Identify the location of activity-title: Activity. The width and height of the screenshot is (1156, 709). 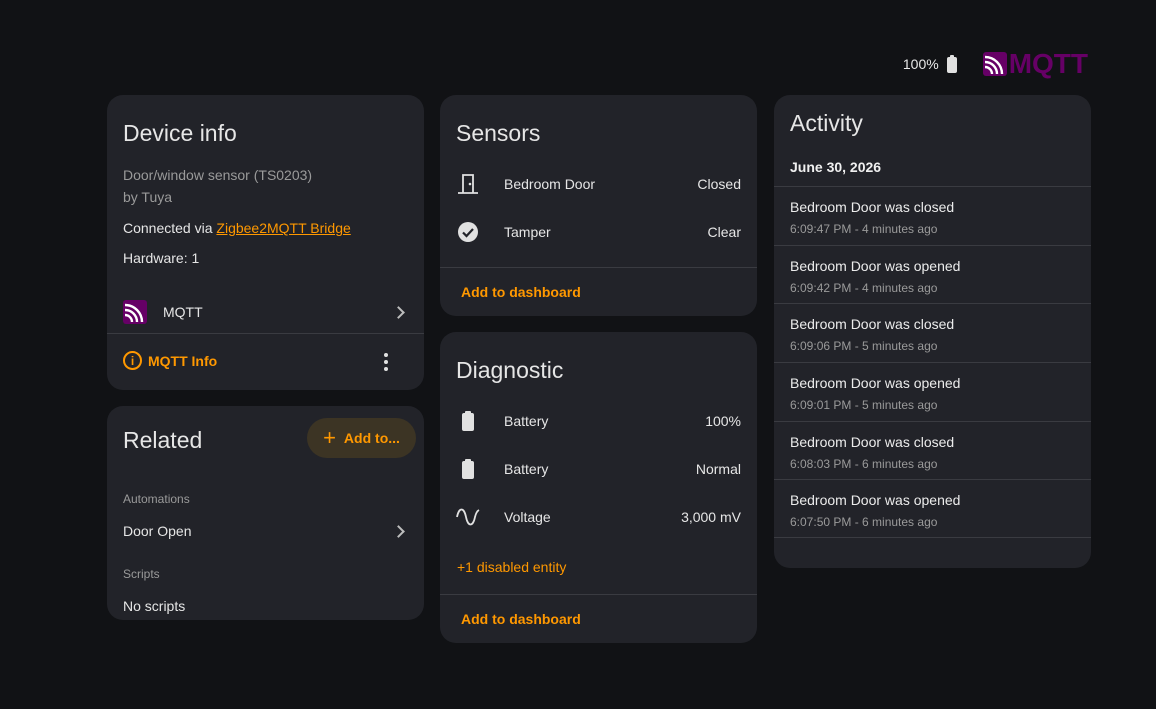
(826, 123).